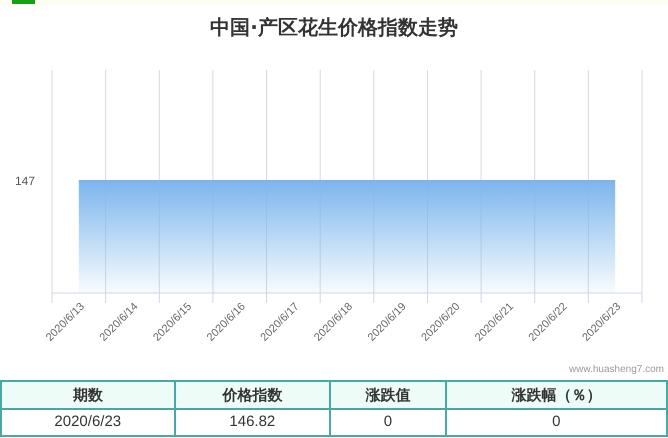  What do you see at coordinates (88, 422) in the screenshot?
I see `table-cell: 2020/6/23` at bounding box center [88, 422].